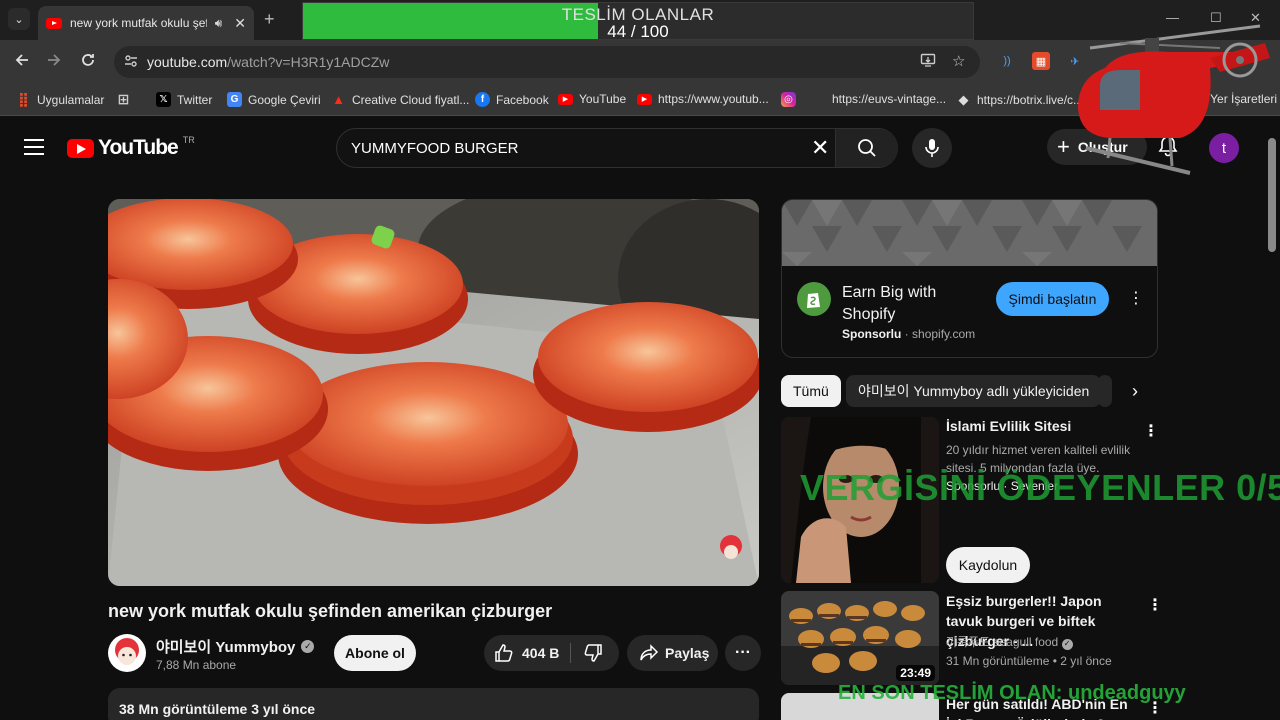 Image resolution: width=1280 pixels, height=720 pixels. I want to click on logo-word: YouTube, so click(138, 147).